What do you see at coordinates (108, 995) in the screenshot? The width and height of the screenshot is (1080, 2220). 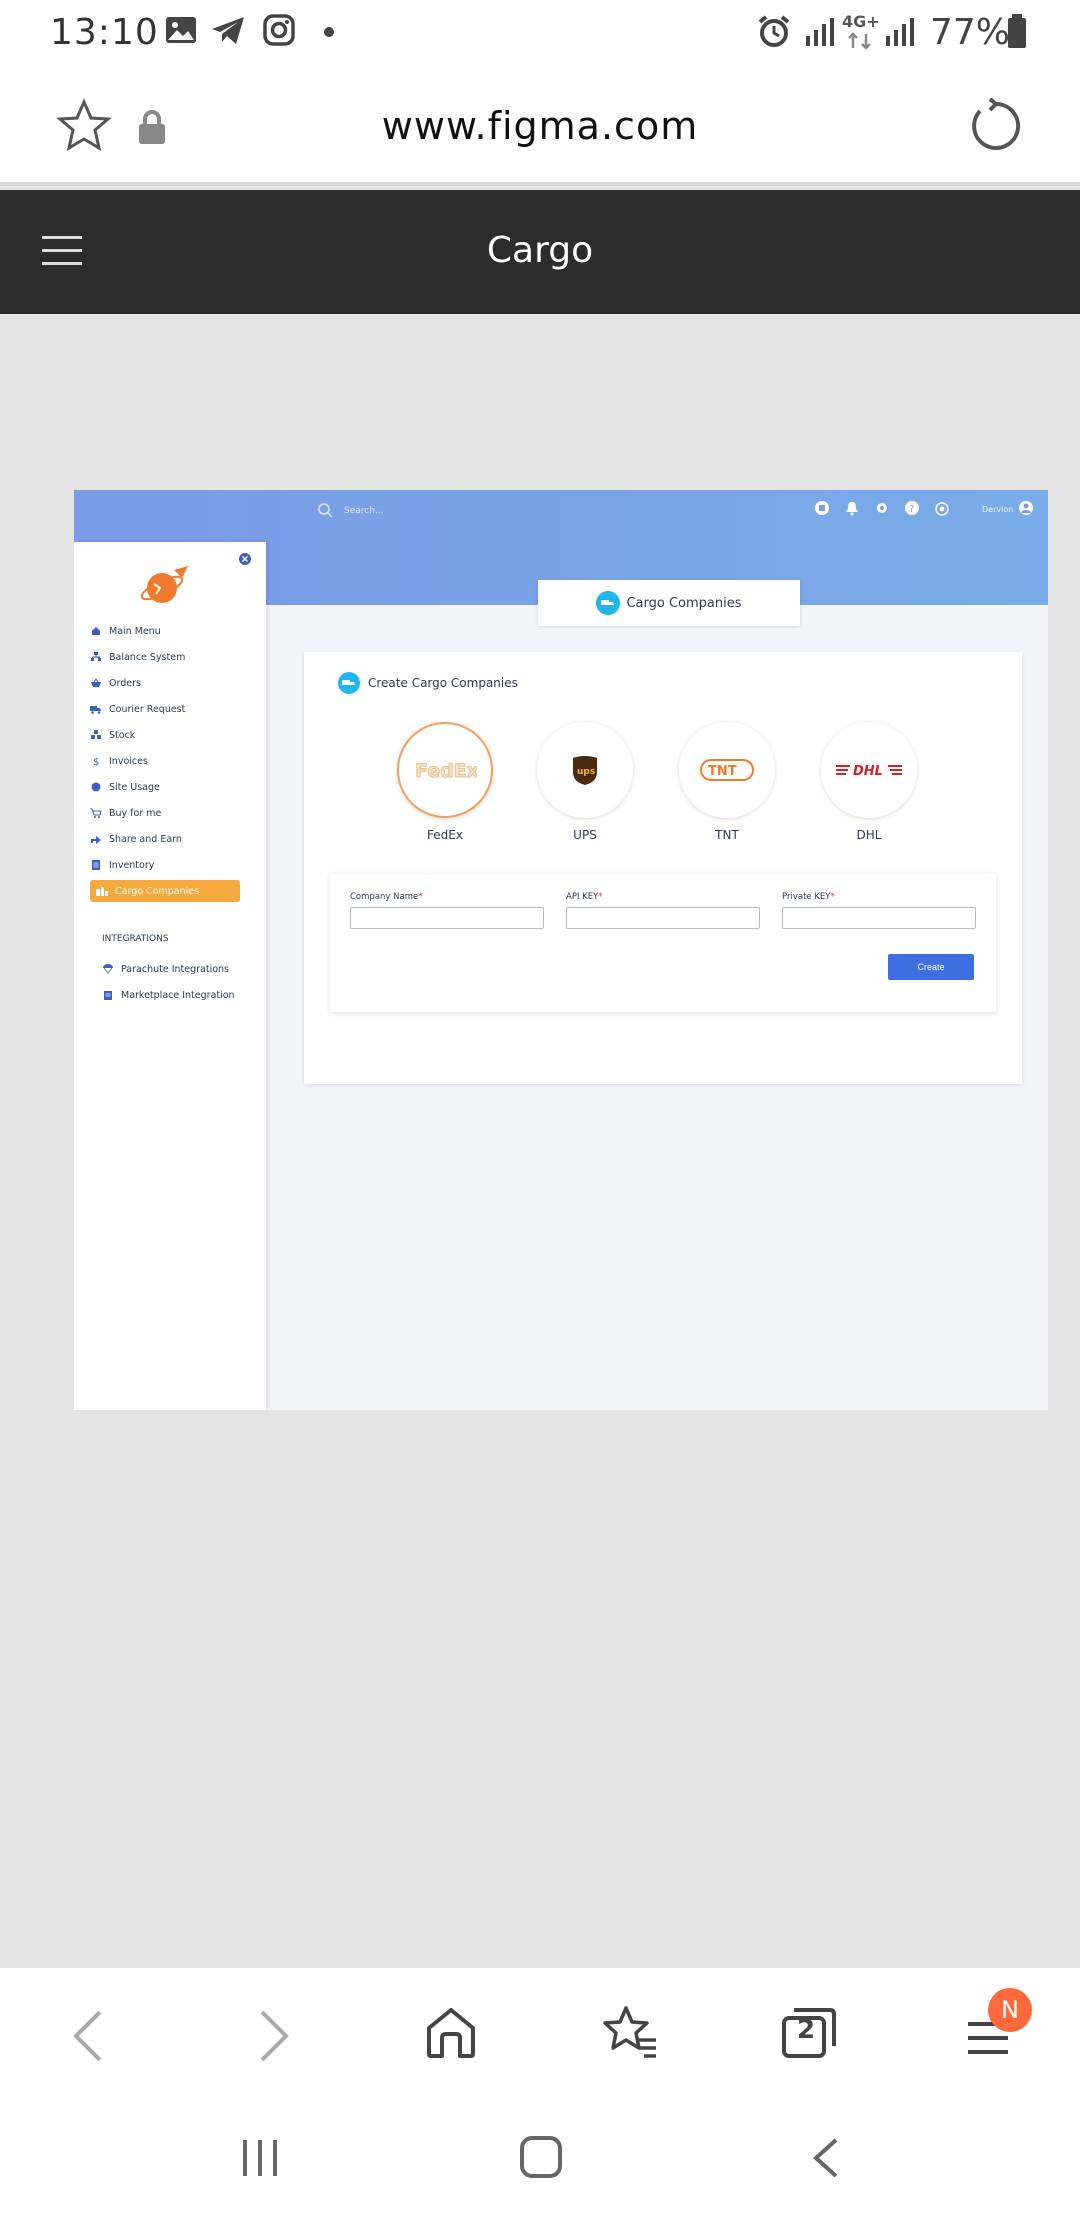 I see `store-icon` at bounding box center [108, 995].